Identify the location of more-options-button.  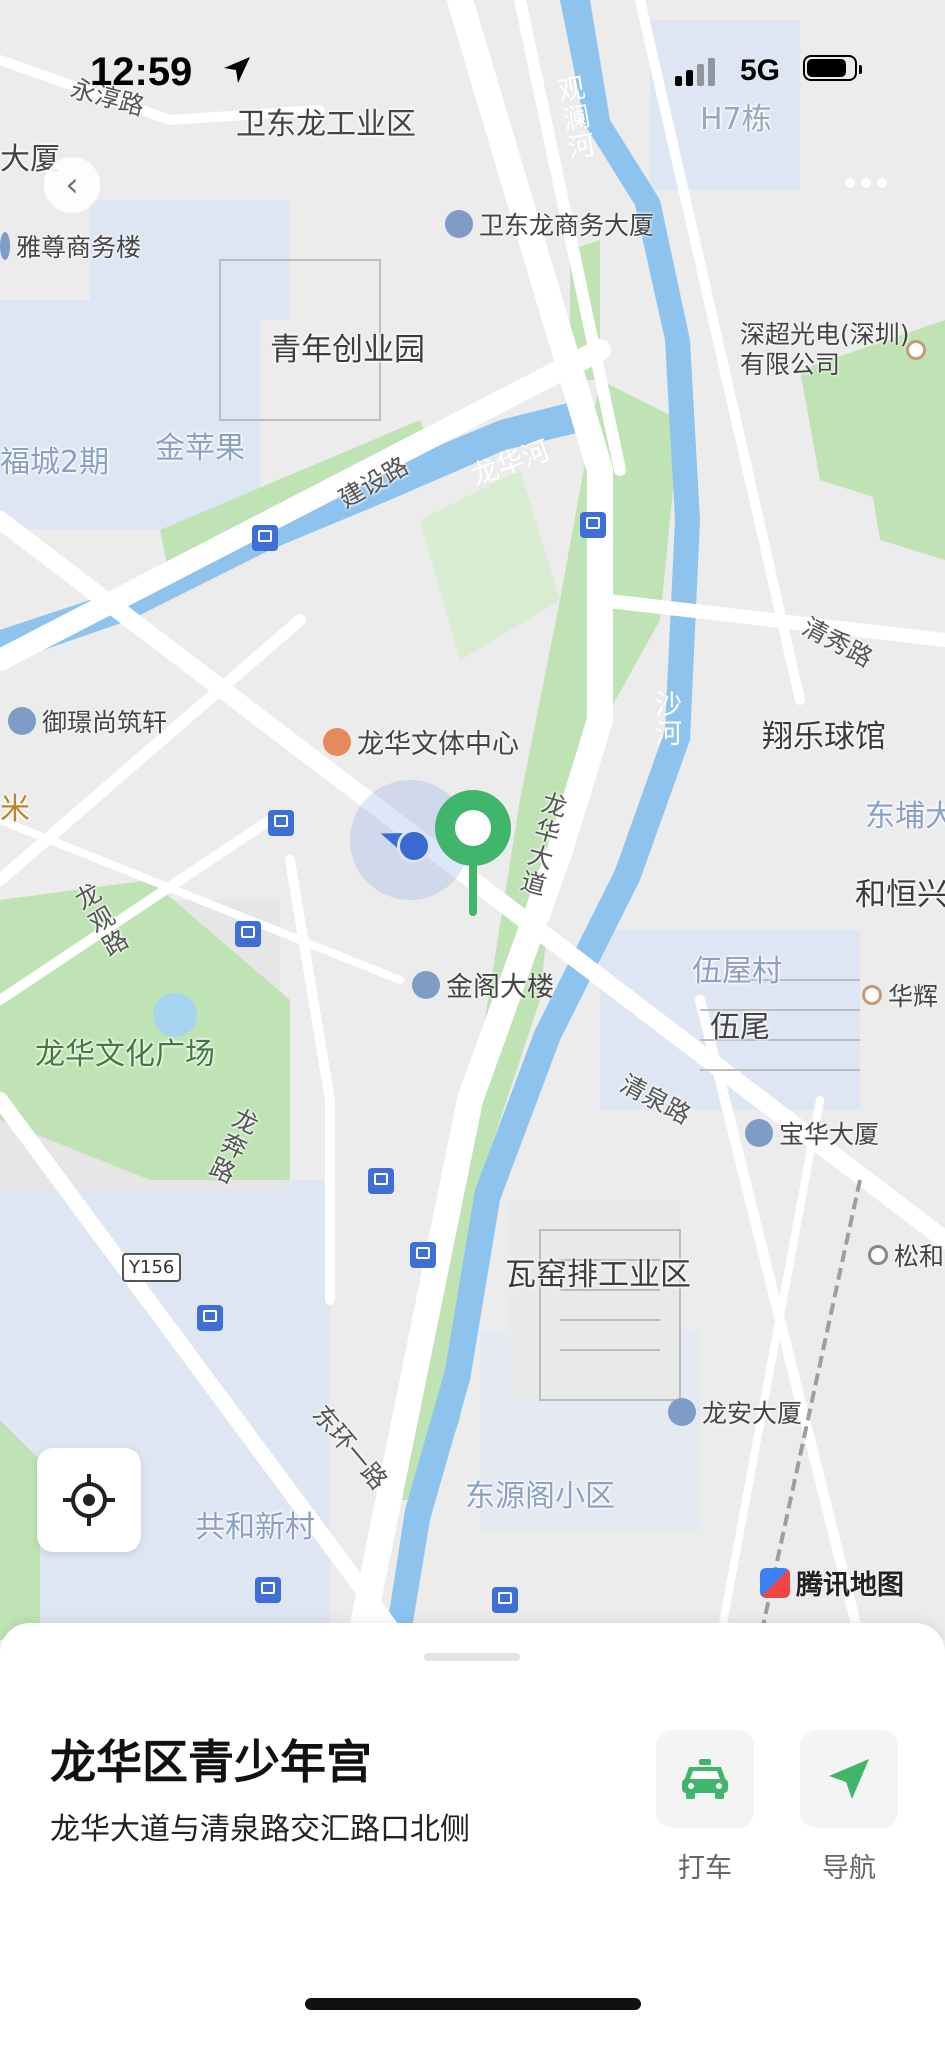
(866, 183).